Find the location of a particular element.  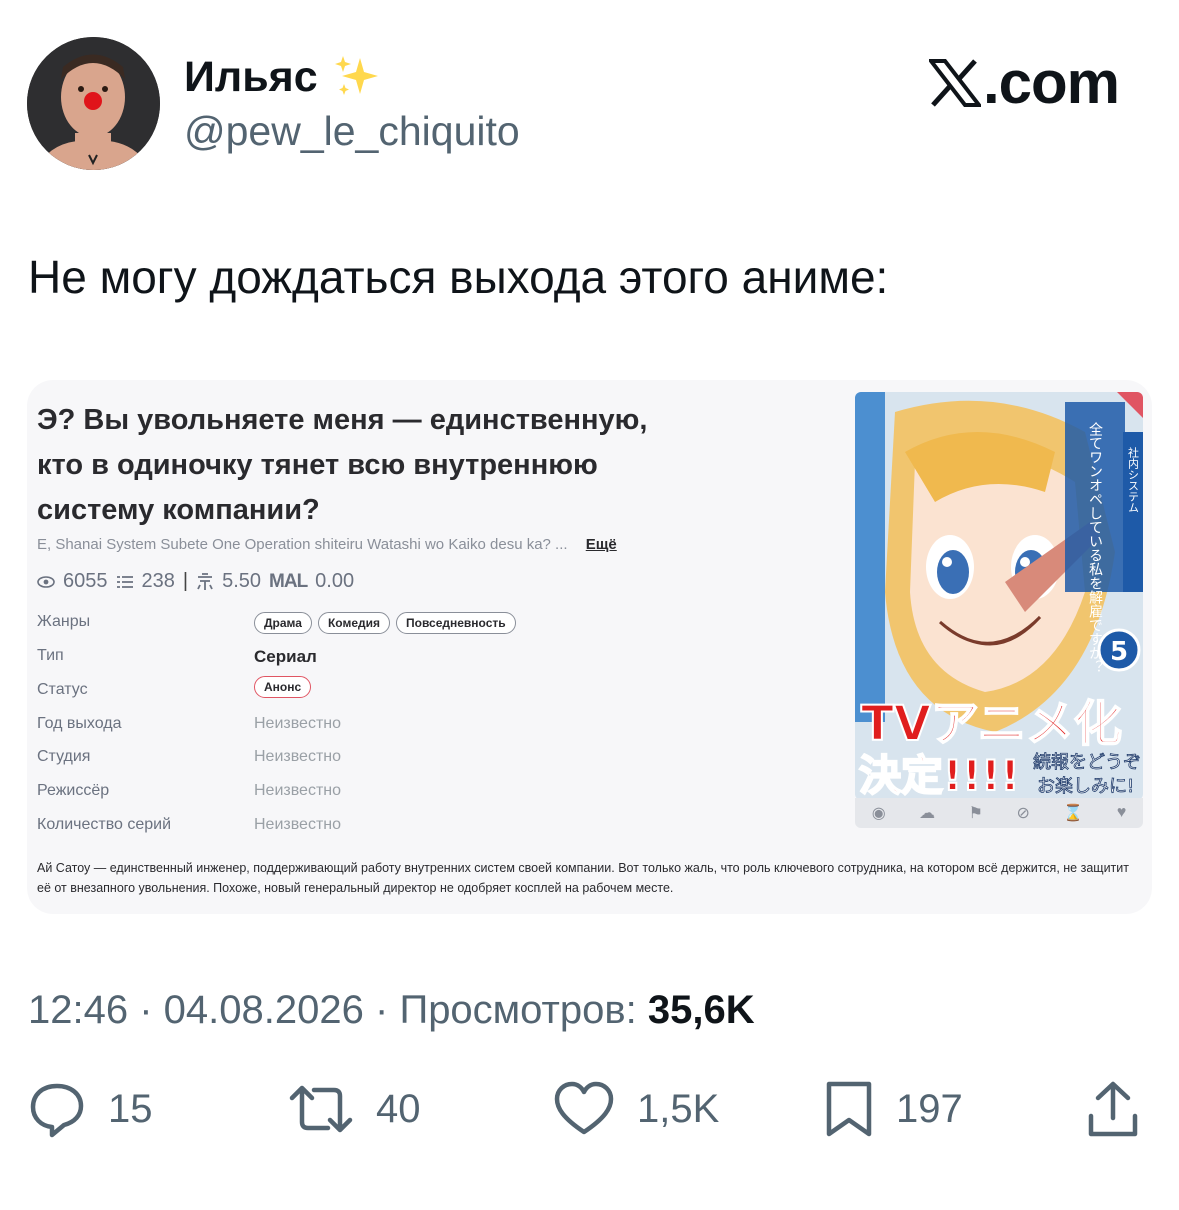

flag-icon: ⚑ is located at coordinates (976, 813).